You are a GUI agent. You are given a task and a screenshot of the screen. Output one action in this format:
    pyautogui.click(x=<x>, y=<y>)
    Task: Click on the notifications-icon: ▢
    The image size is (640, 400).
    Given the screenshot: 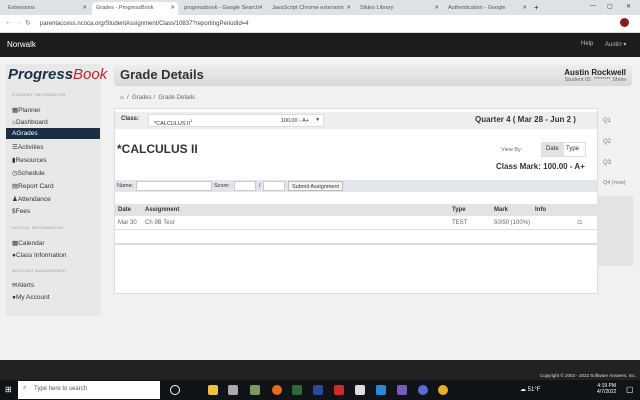 What is the action you would take?
    pyautogui.click(x=630, y=389)
    